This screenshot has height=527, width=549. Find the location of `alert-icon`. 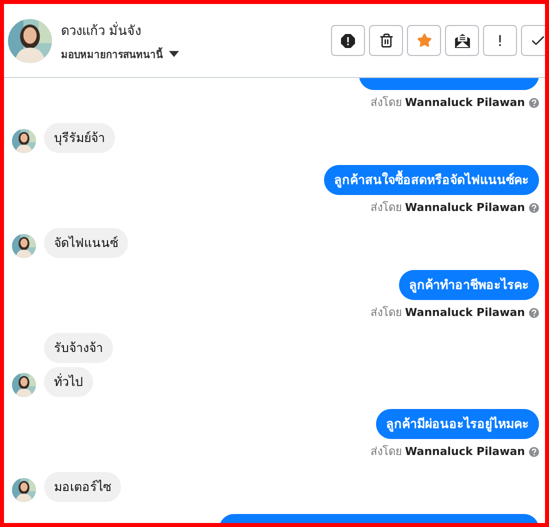

alert-icon is located at coordinates (348, 41).